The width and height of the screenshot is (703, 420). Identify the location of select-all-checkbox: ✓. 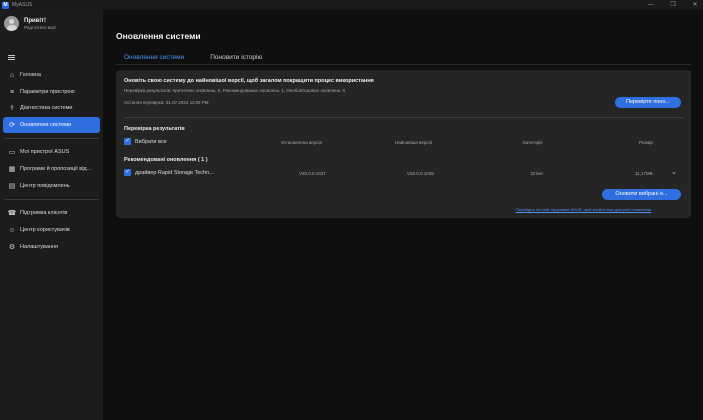
(127, 141).